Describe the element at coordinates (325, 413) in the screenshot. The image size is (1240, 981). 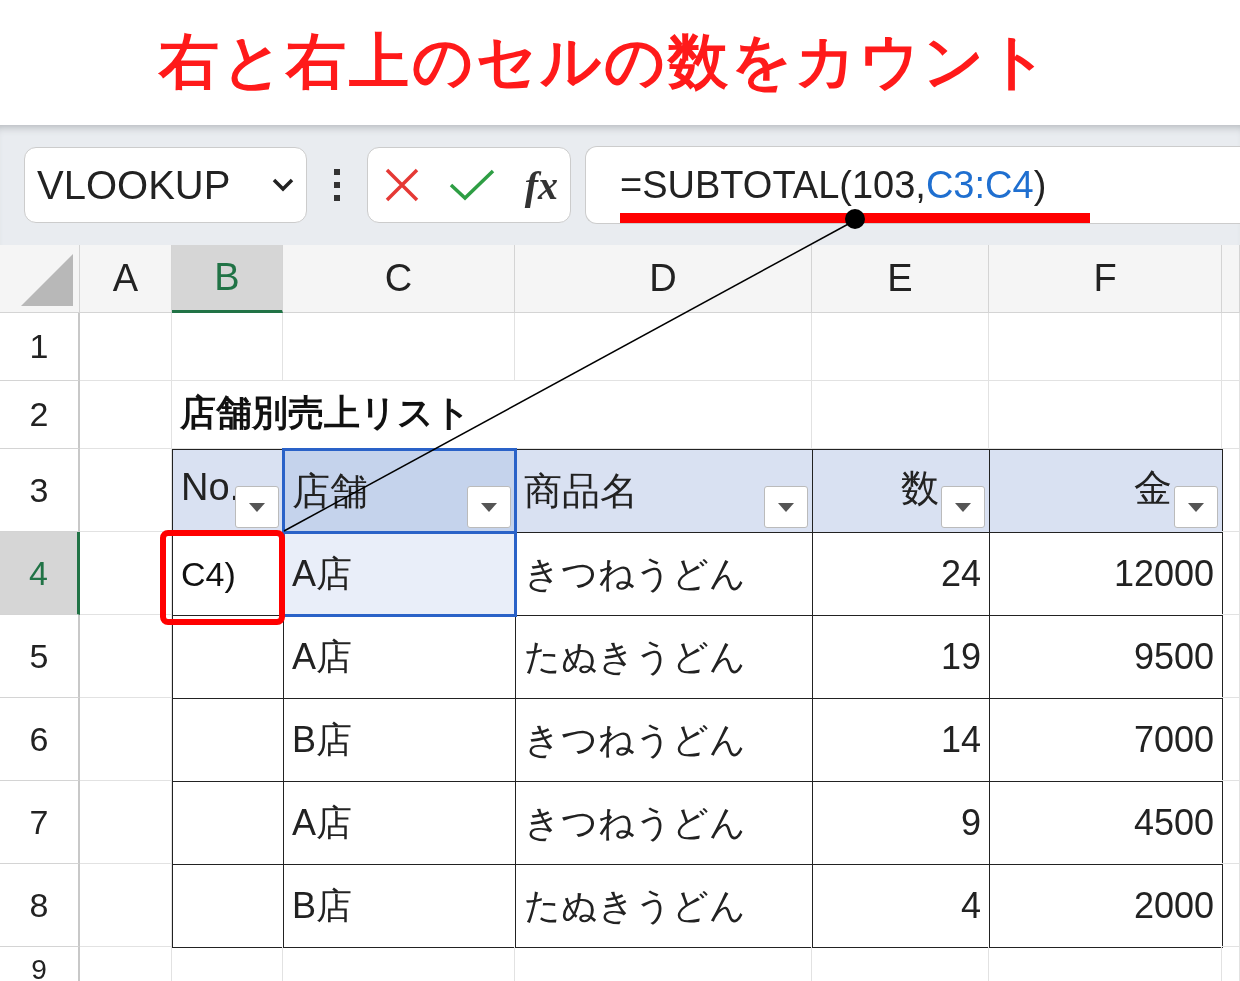
I see `sheet-title: 店舗別売上リスト` at that location.